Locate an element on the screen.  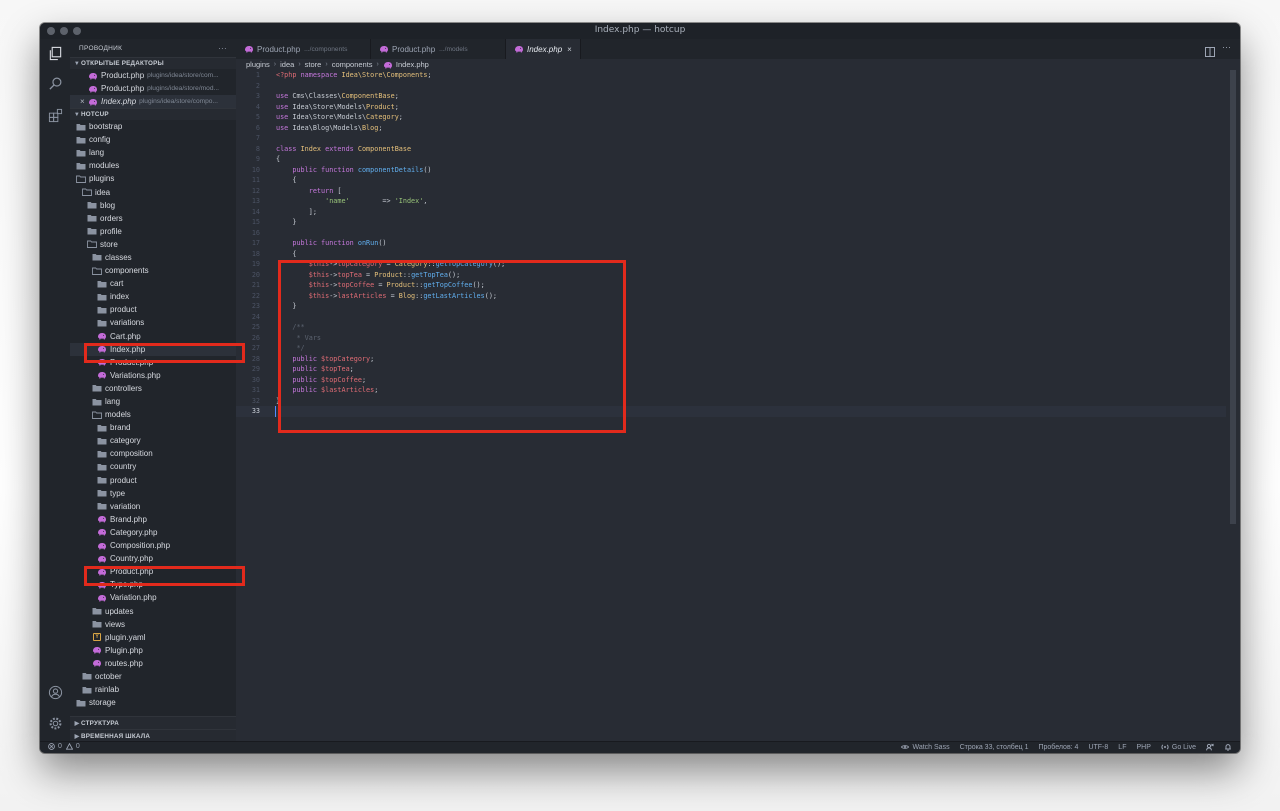
folder-icon is located at coordinates (97, 402).